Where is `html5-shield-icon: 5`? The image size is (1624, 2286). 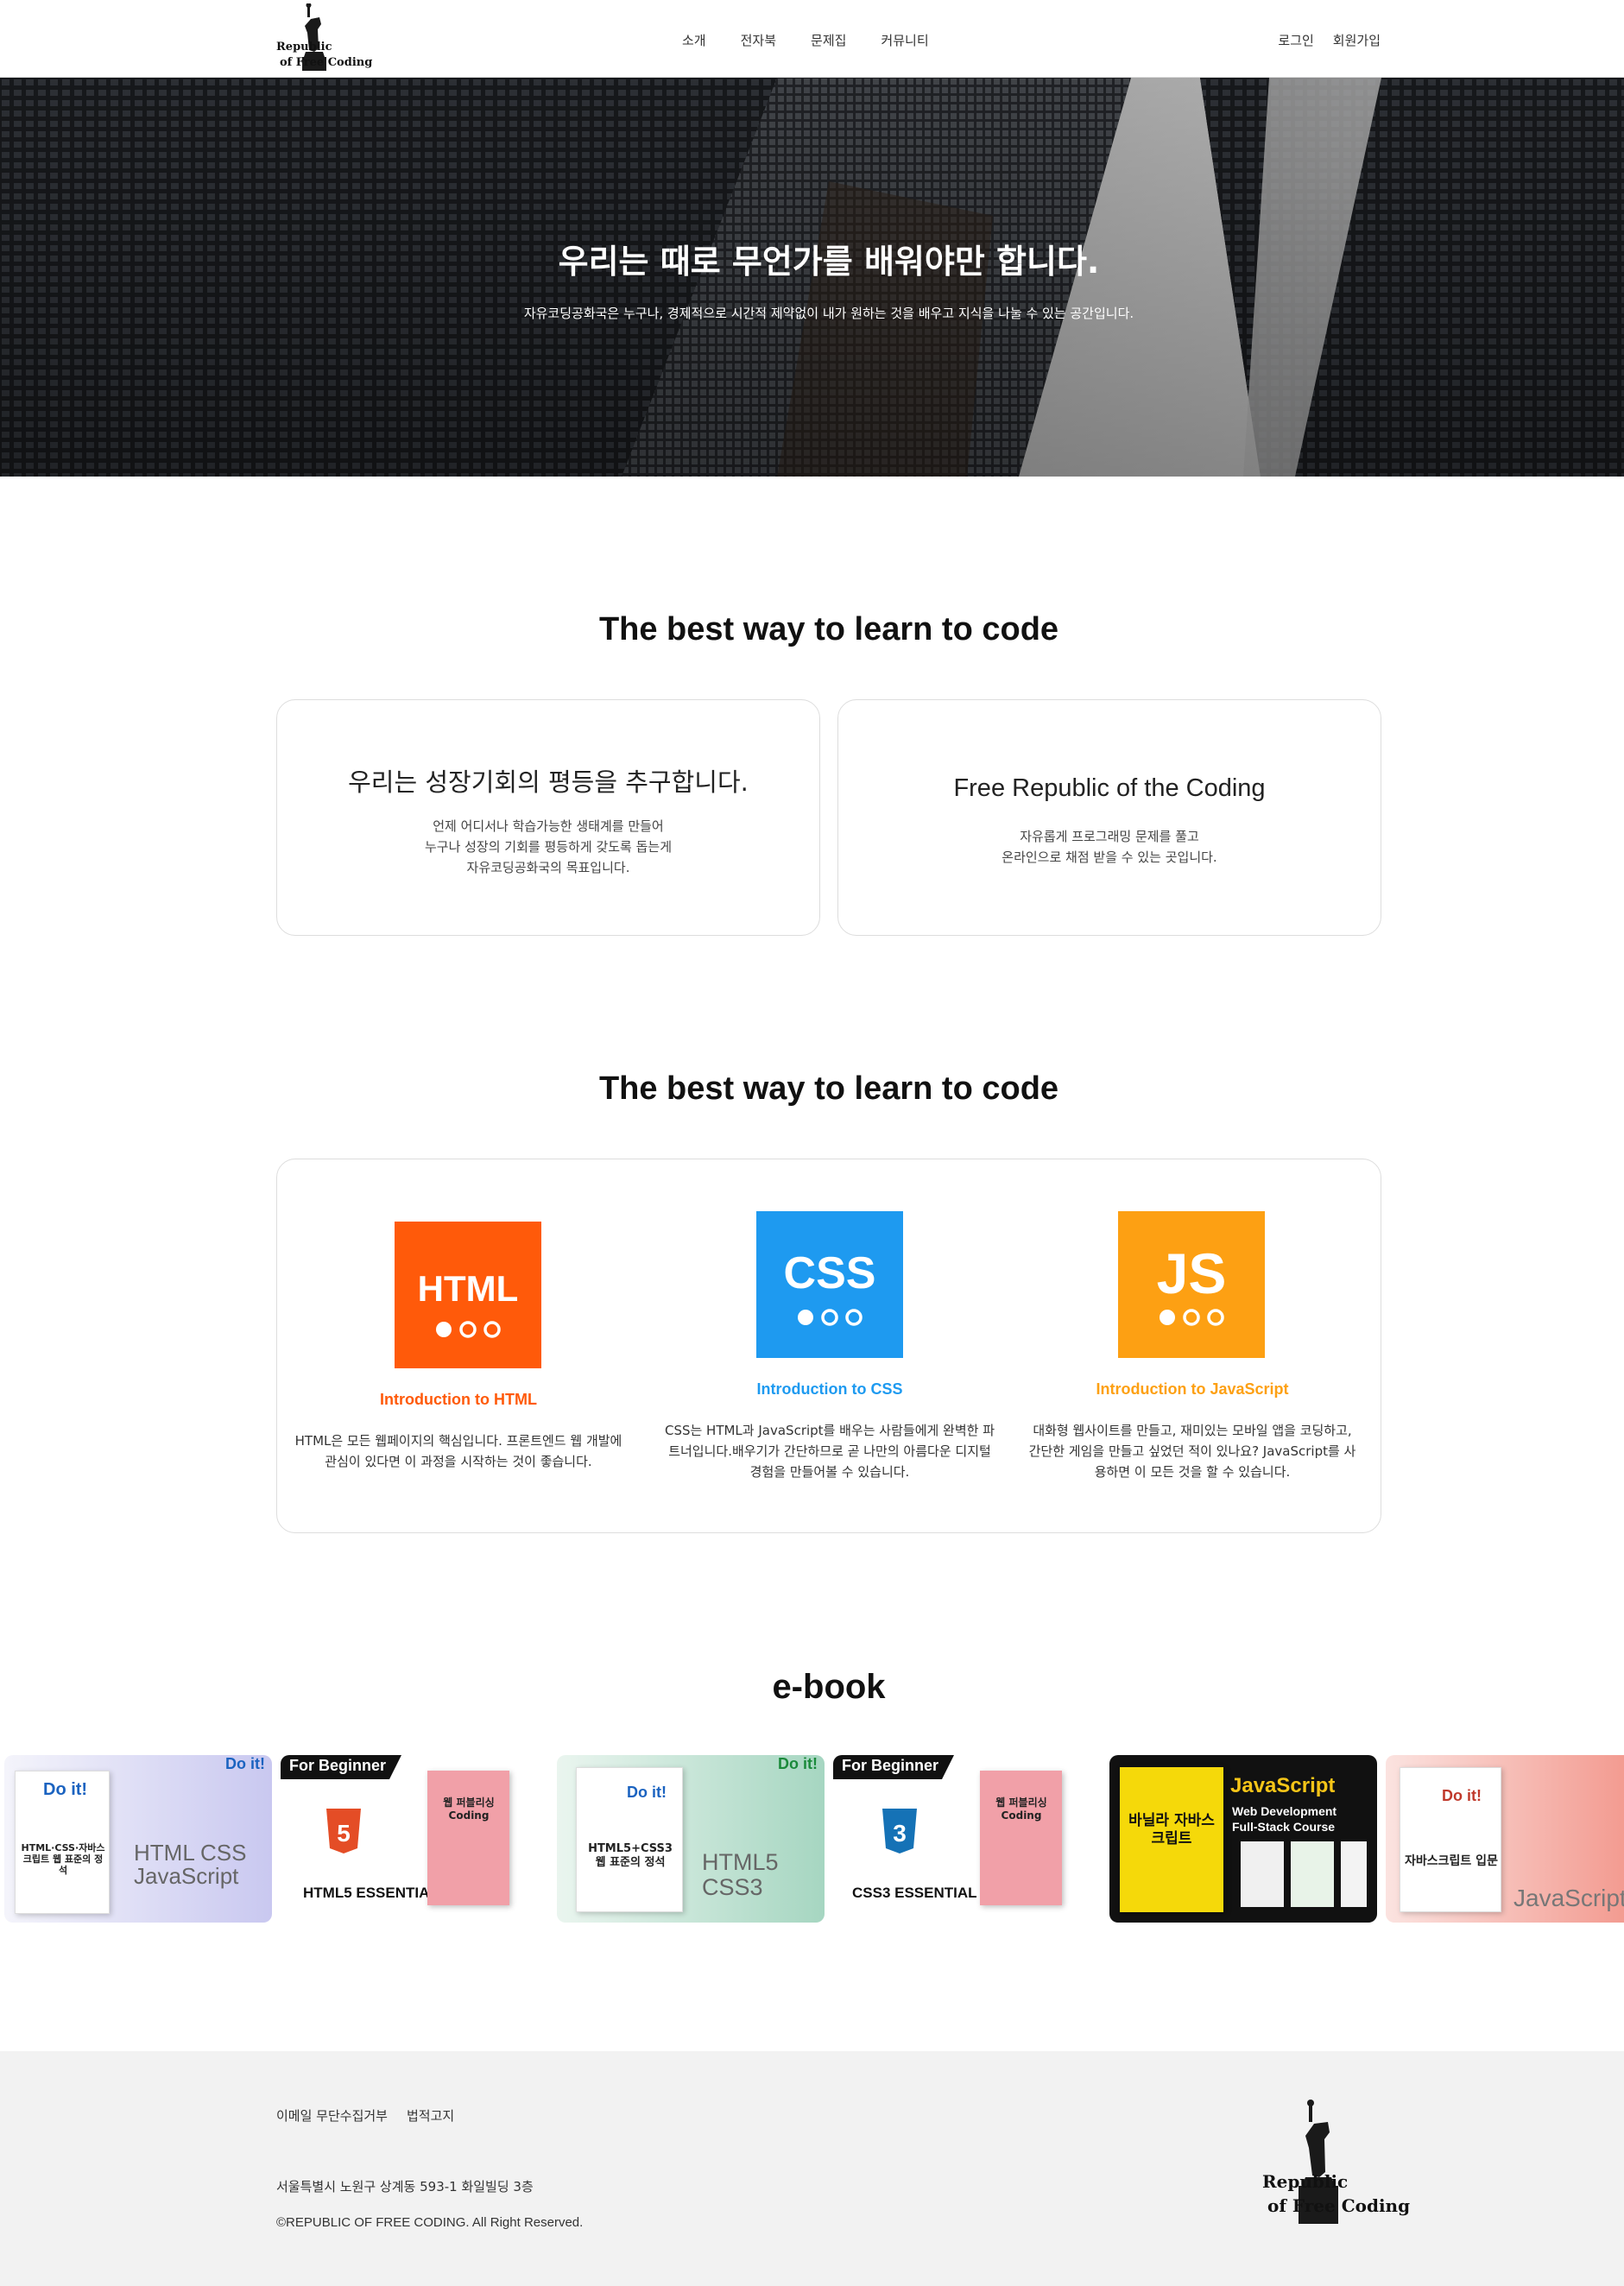 html5-shield-icon: 5 is located at coordinates (343, 1831).